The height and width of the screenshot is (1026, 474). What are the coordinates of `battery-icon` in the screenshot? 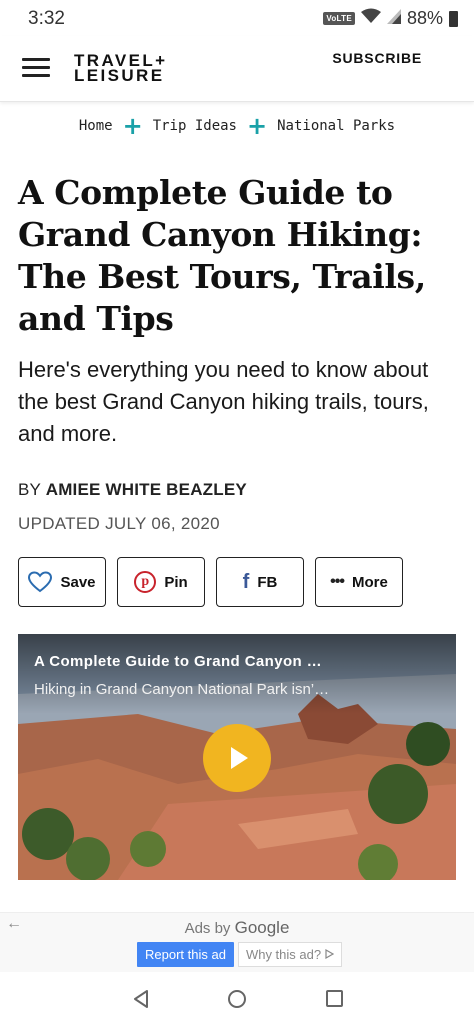 It's located at (453, 18).